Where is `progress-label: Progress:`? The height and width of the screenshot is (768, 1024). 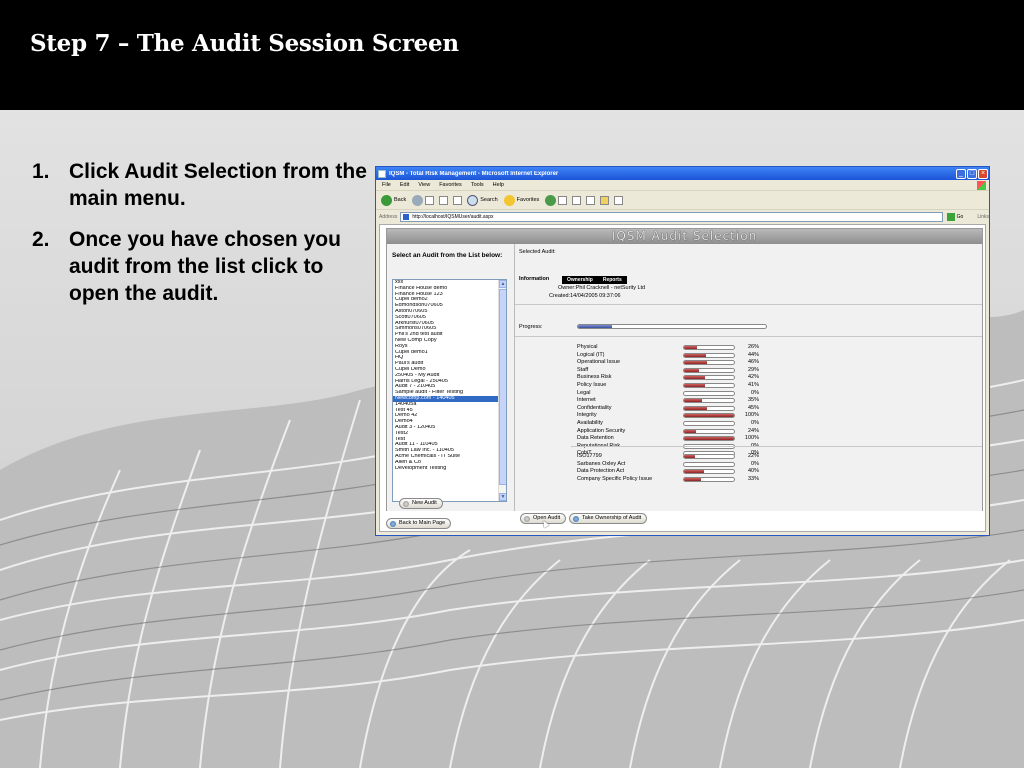 progress-label: Progress: is located at coordinates (531, 327).